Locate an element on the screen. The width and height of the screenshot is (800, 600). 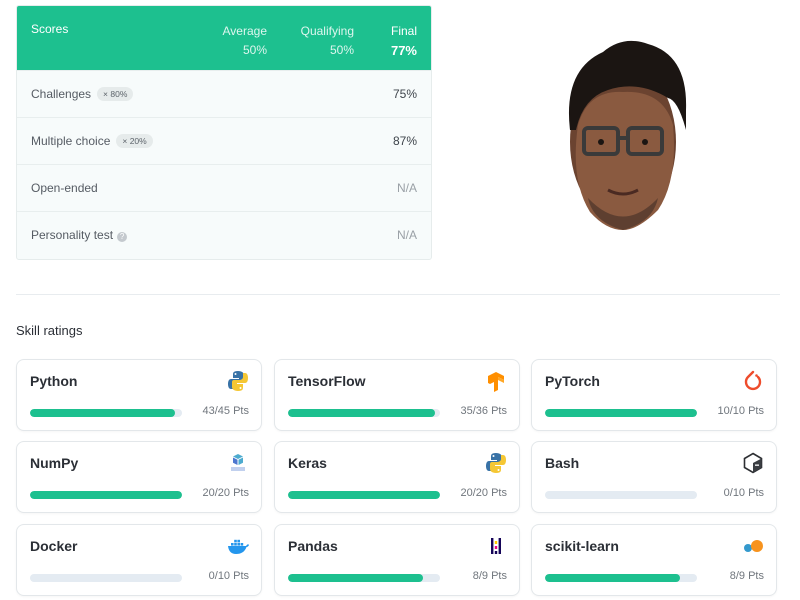
score-row-label: Multiple choice is located at coordinates (71, 141).